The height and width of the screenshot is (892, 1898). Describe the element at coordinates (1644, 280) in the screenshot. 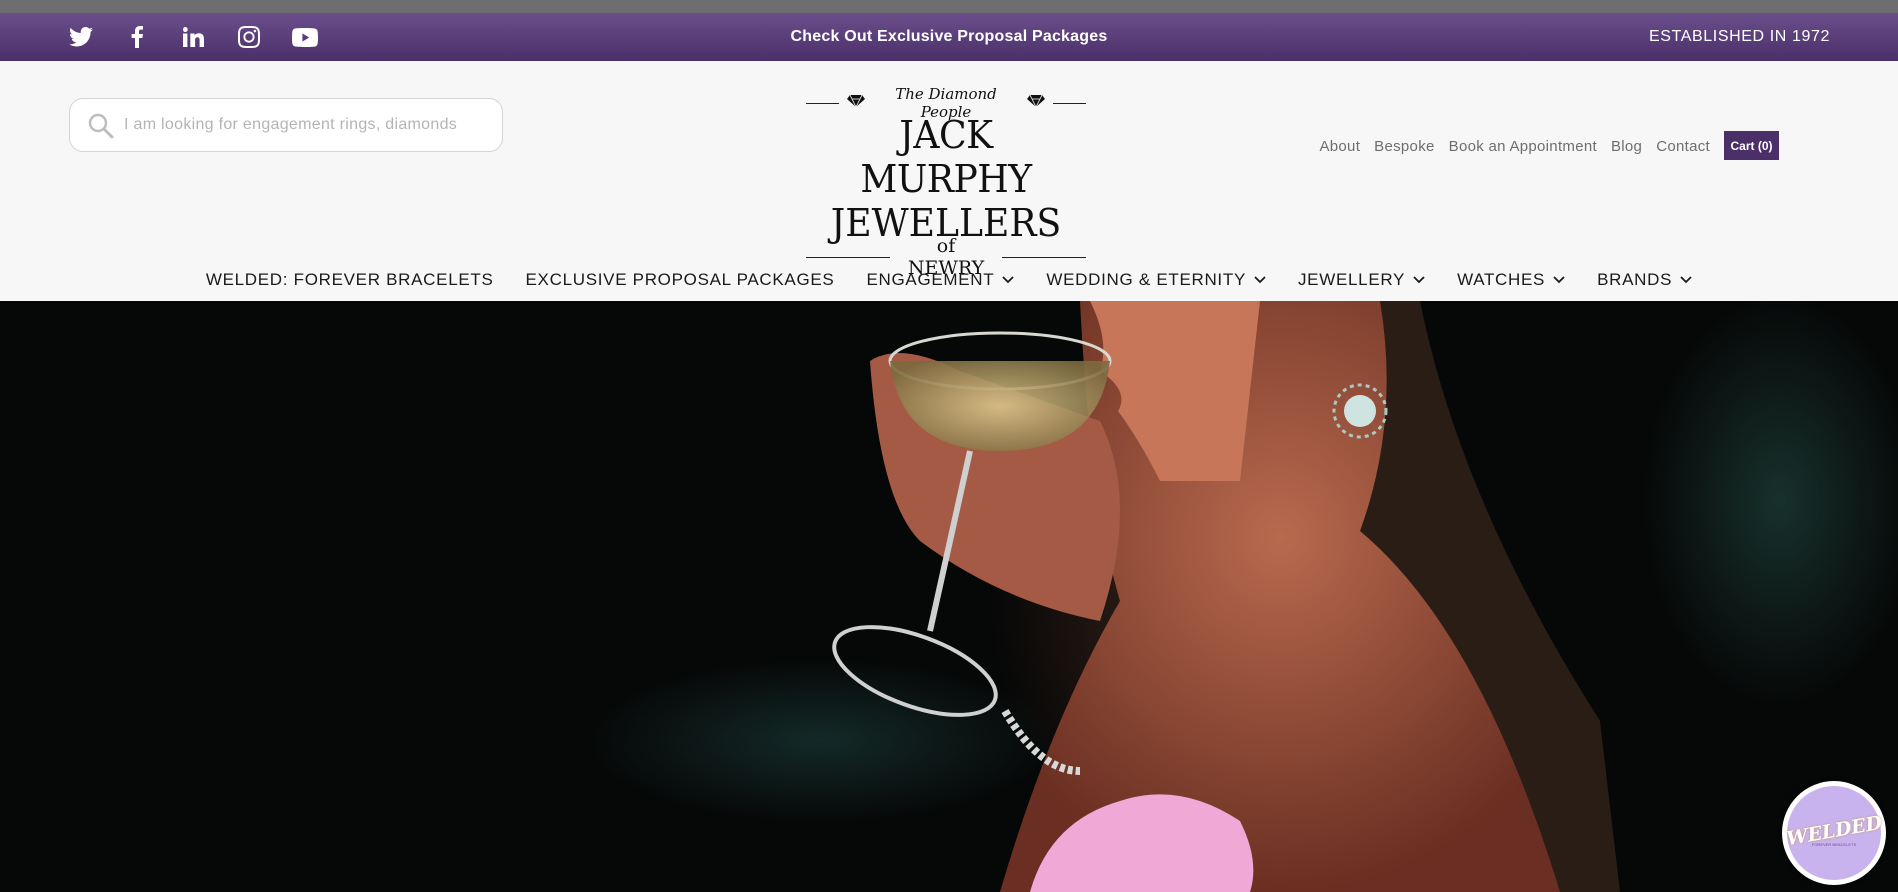

I see `nav-brands: BRANDS` at that location.